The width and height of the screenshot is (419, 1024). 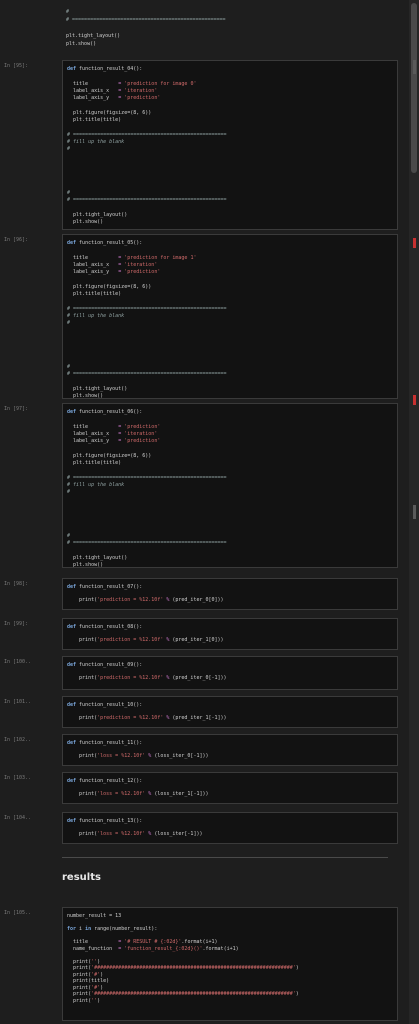 What do you see at coordinates (18, 740) in the screenshot?
I see `cell-prompt: In [102..` at bounding box center [18, 740].